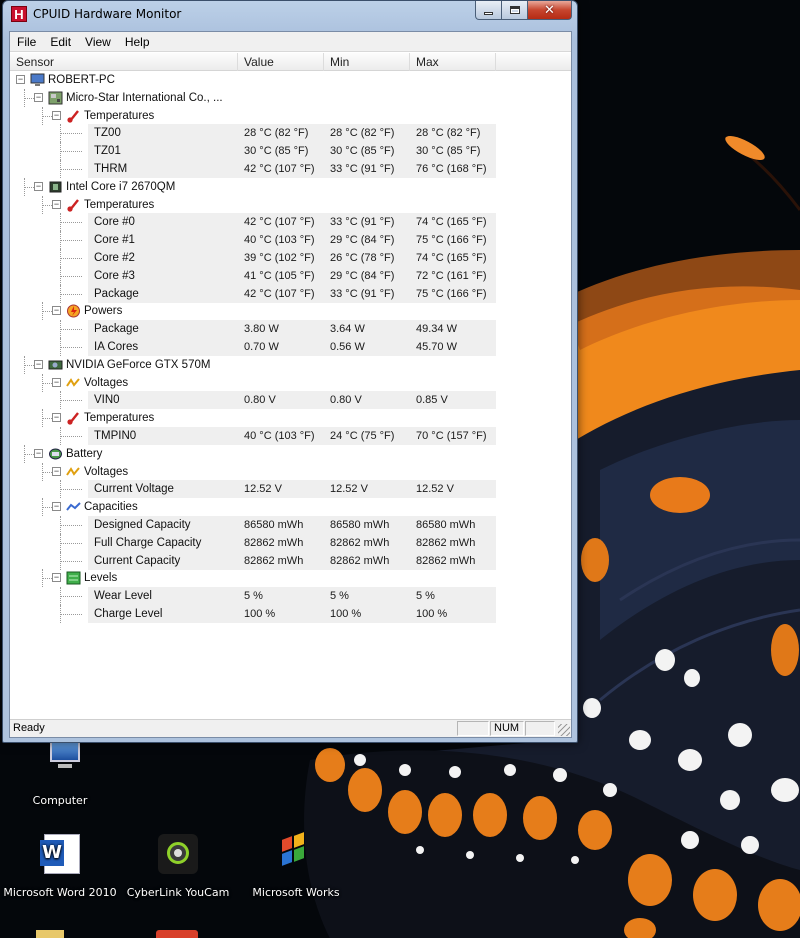 The image size is (800, 938). I want to click on sensor-row: Package 3.80 W 3.64 W 49.34 W, so click(290, 329).